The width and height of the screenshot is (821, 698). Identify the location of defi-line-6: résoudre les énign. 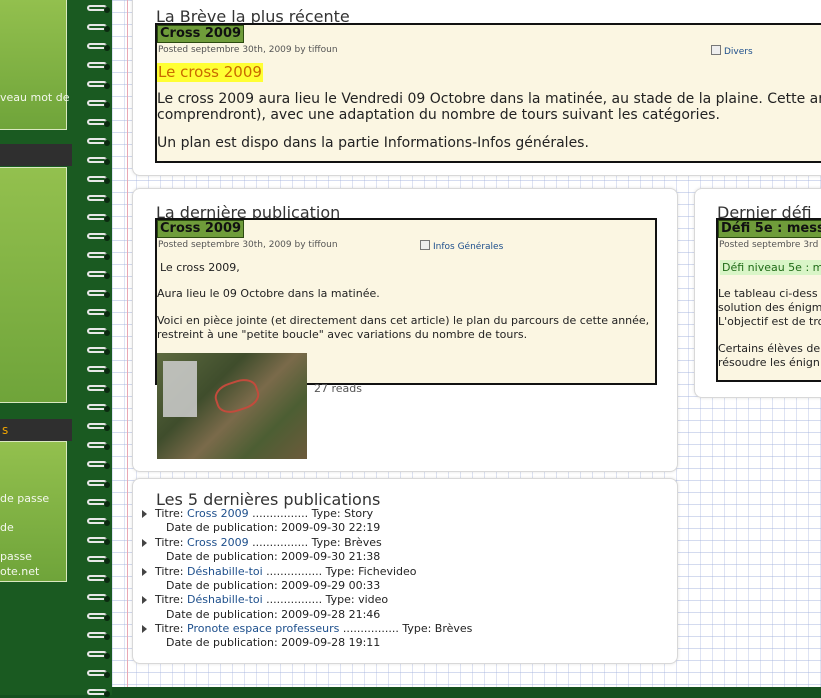
(769, 362).